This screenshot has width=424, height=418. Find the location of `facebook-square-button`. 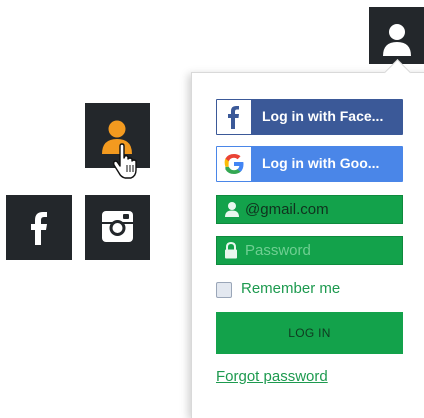

facebook-square-button is located at coordinates (39, 227).